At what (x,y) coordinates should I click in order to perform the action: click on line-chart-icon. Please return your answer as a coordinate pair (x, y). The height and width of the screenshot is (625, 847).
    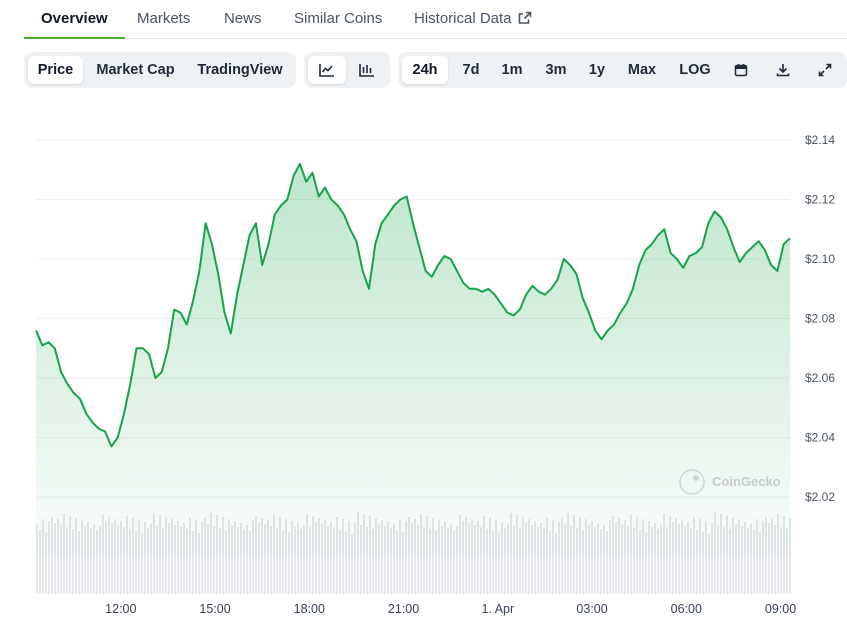
    Looking at the image, I should click on (327, 70).